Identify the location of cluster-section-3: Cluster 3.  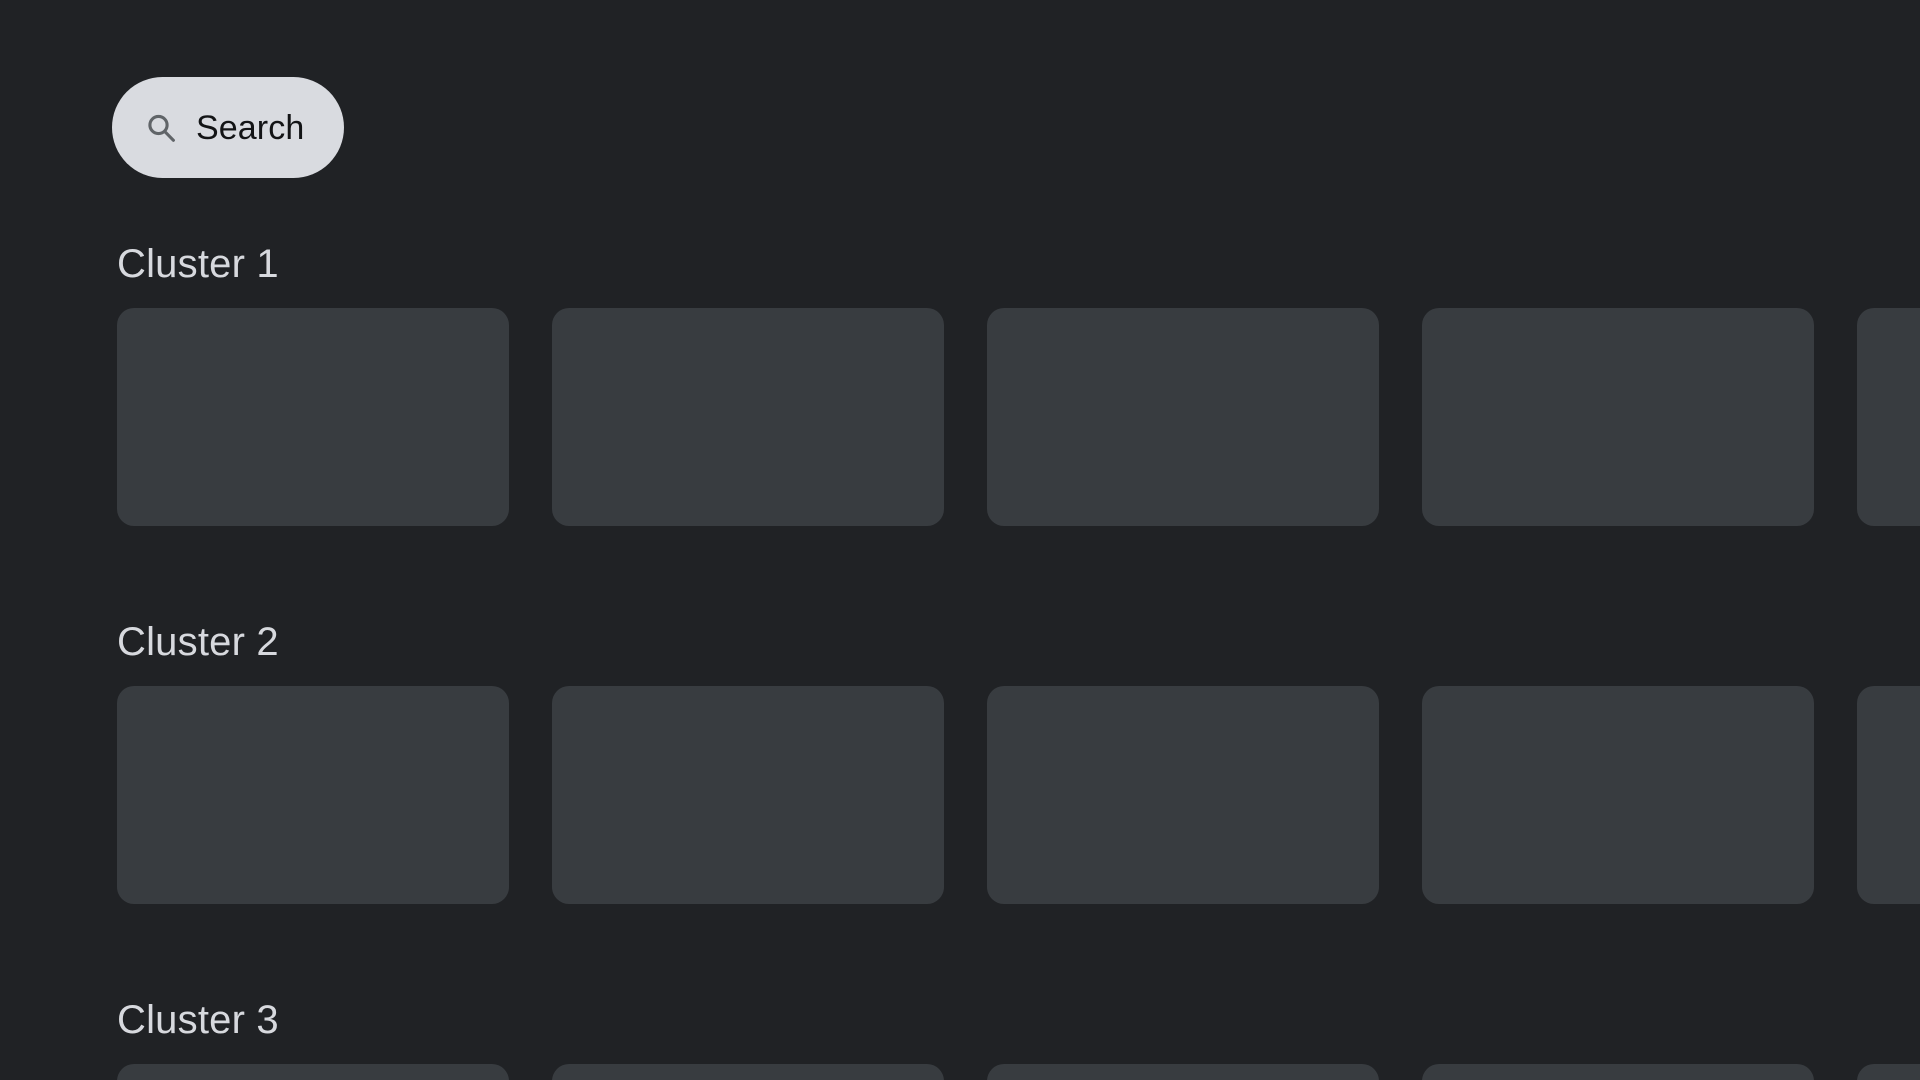
(960, 1036).